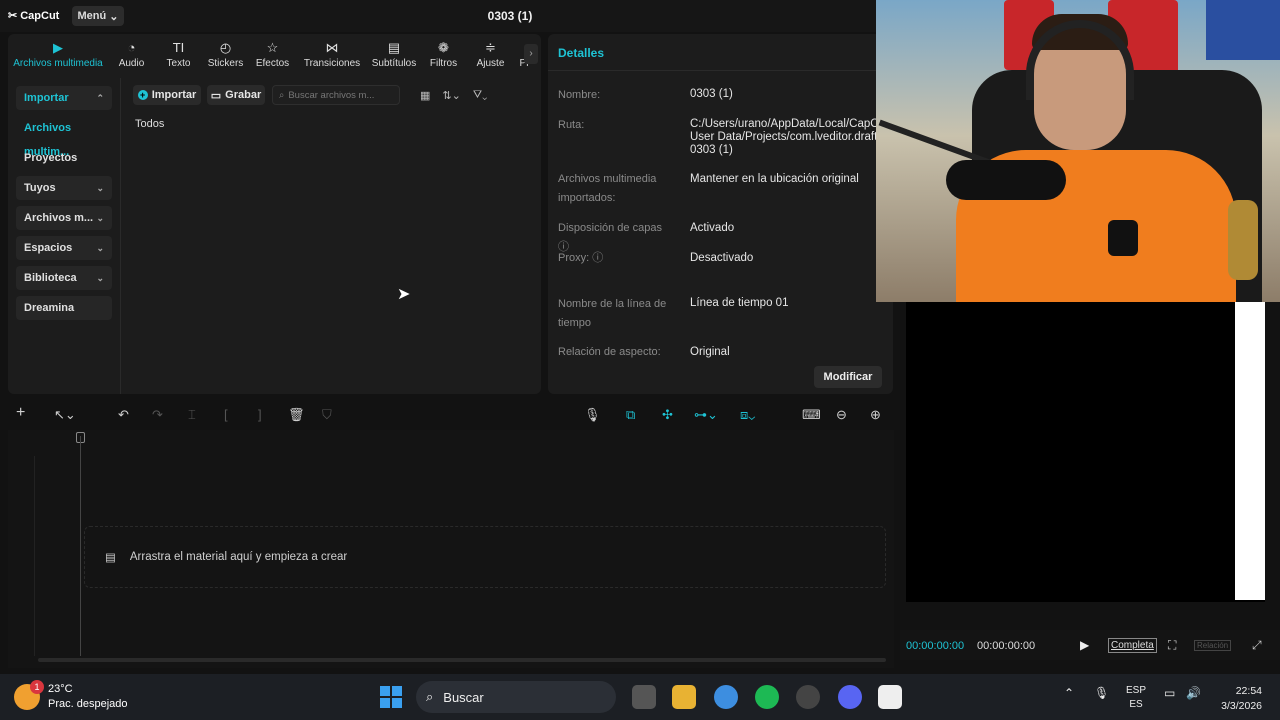  What do you see at coordinates (1084, 645) in the screenshot?
I see `play-button: ▶` at bounding box center [1084, 645].